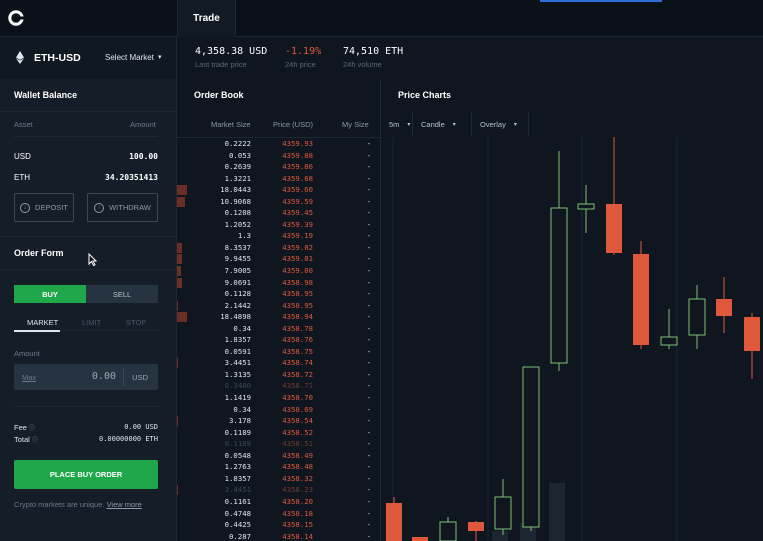 The image size is (763, 541). I want to click on select-market-label: Select Market, so click(129, 57).